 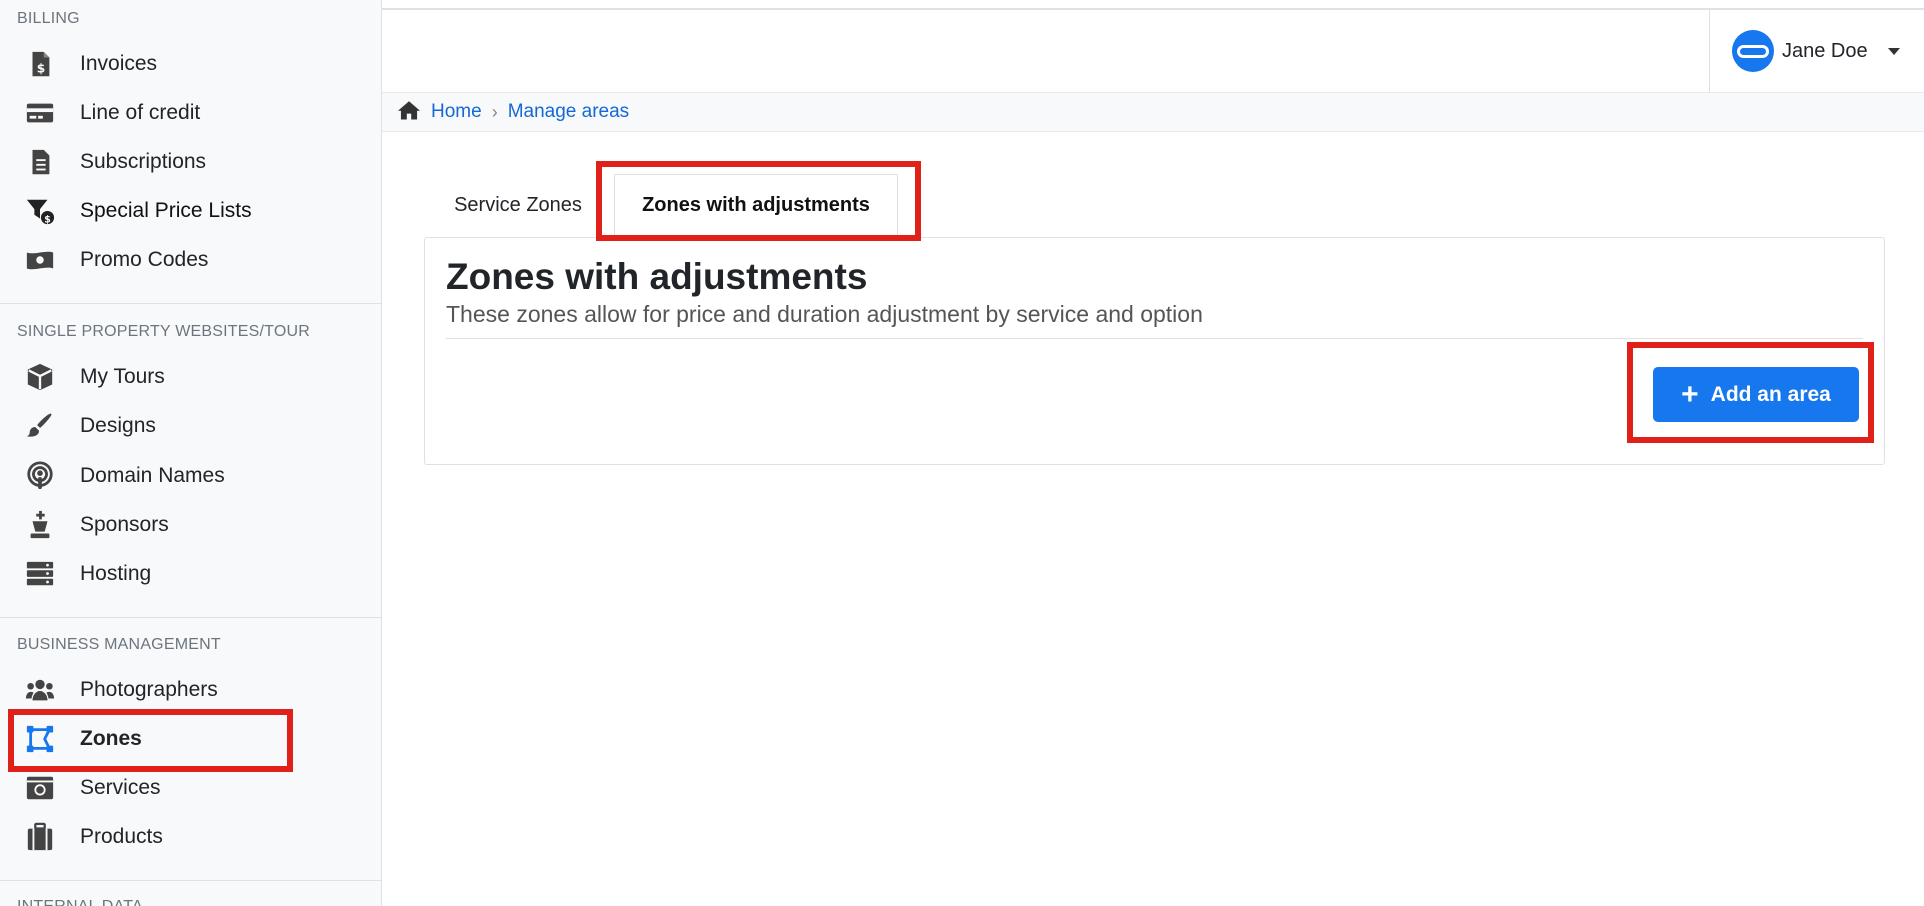 What do you see at coordinates (119, 63) in the screenshot?
I see `sidebar-item-label: Invoices` at bounding box center [119, 63].